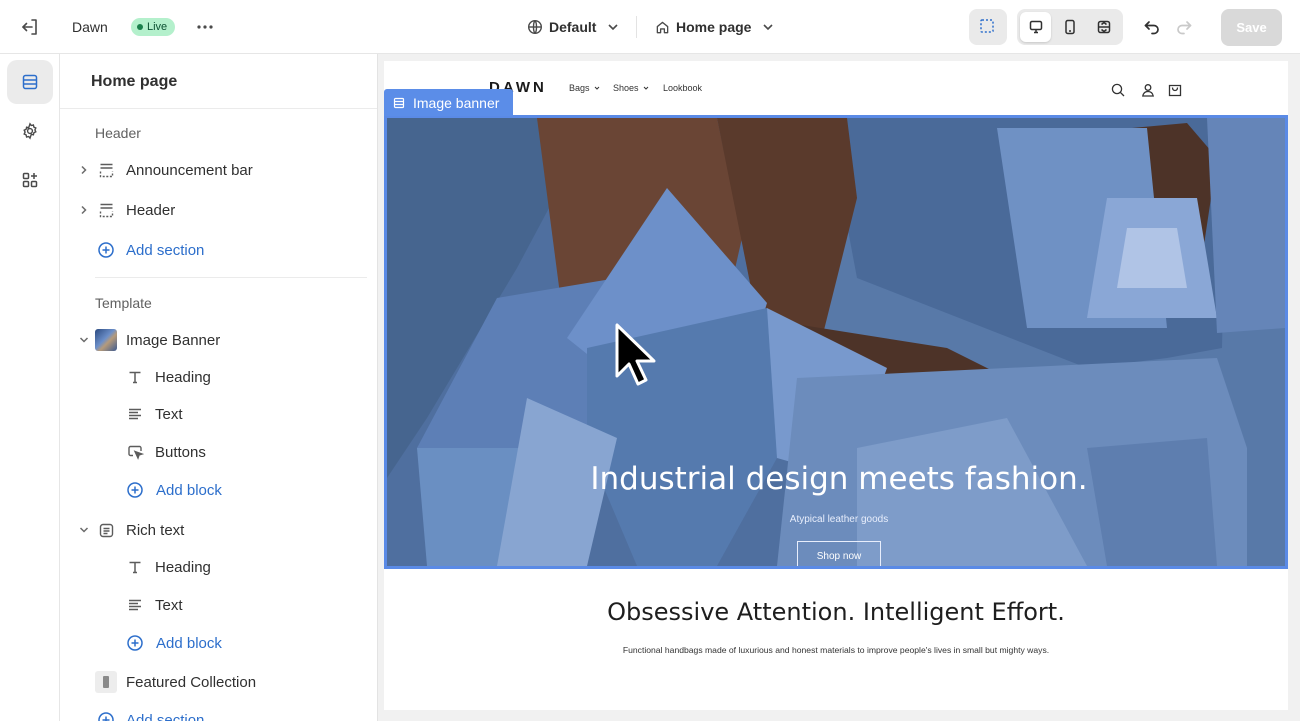 Image resolution: width=1300 pixels, height=721 pixels. I want to click on image-thumbnail, so click(106, 340).